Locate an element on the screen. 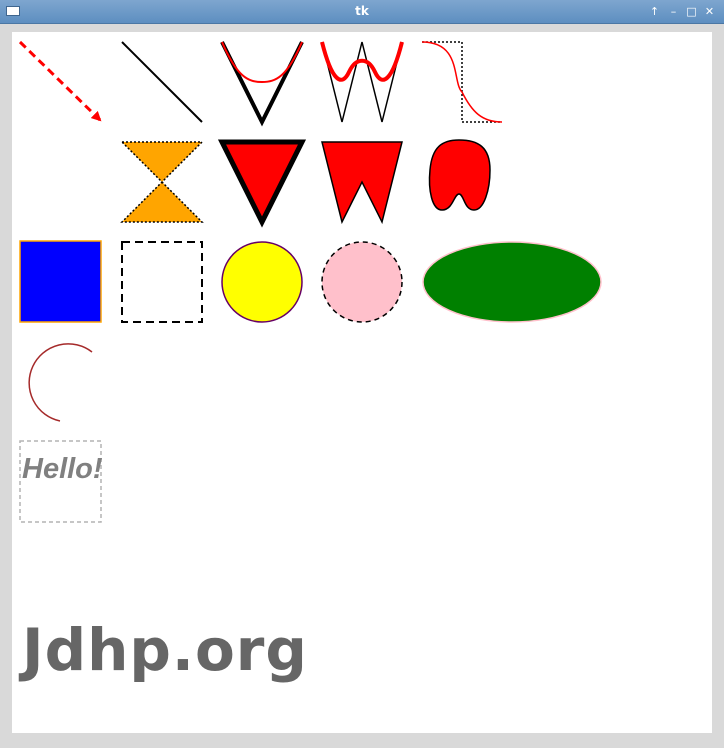 This screenshot has width=724, height=748. pink-dashed-circle is located at coordinates (362, 282).